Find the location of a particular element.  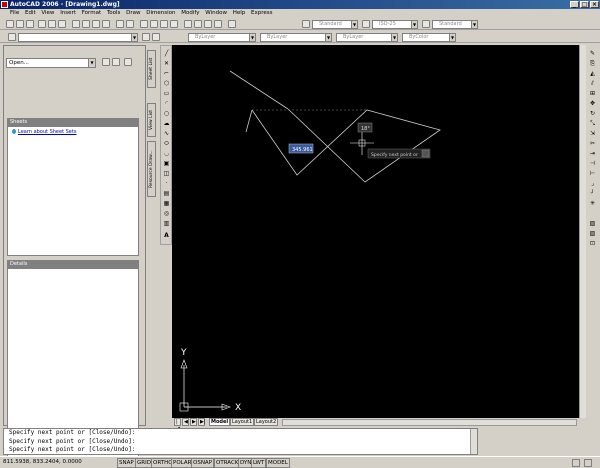

tab-next-arrow: ▶ is located at coordinates (193, 422).